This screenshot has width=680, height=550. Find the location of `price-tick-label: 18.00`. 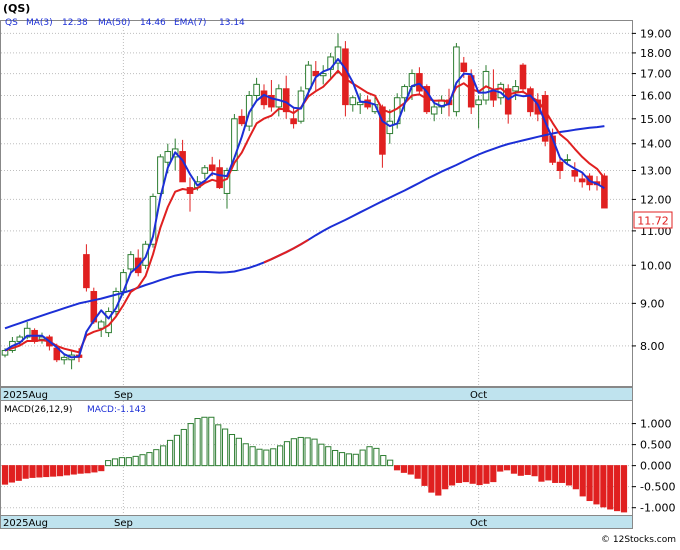

price-tick-label: 18.00 is located at coordinates (656, 53).